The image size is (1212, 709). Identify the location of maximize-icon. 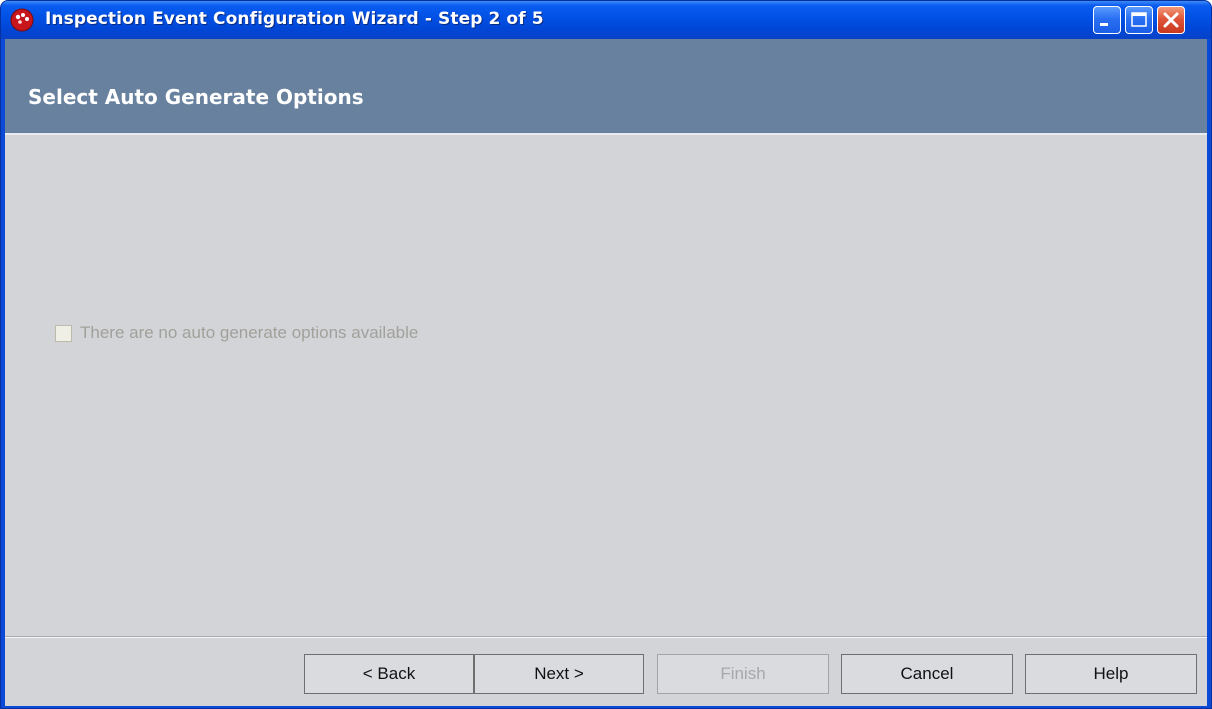
(1139, 19).